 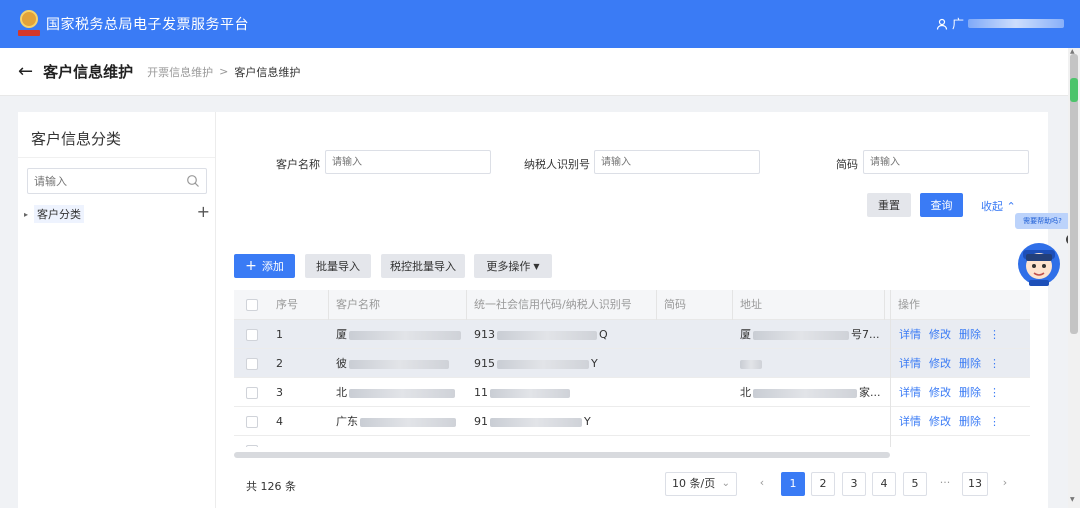 I want to click on total-count: 共 126 条, so click(x=271, y=486).